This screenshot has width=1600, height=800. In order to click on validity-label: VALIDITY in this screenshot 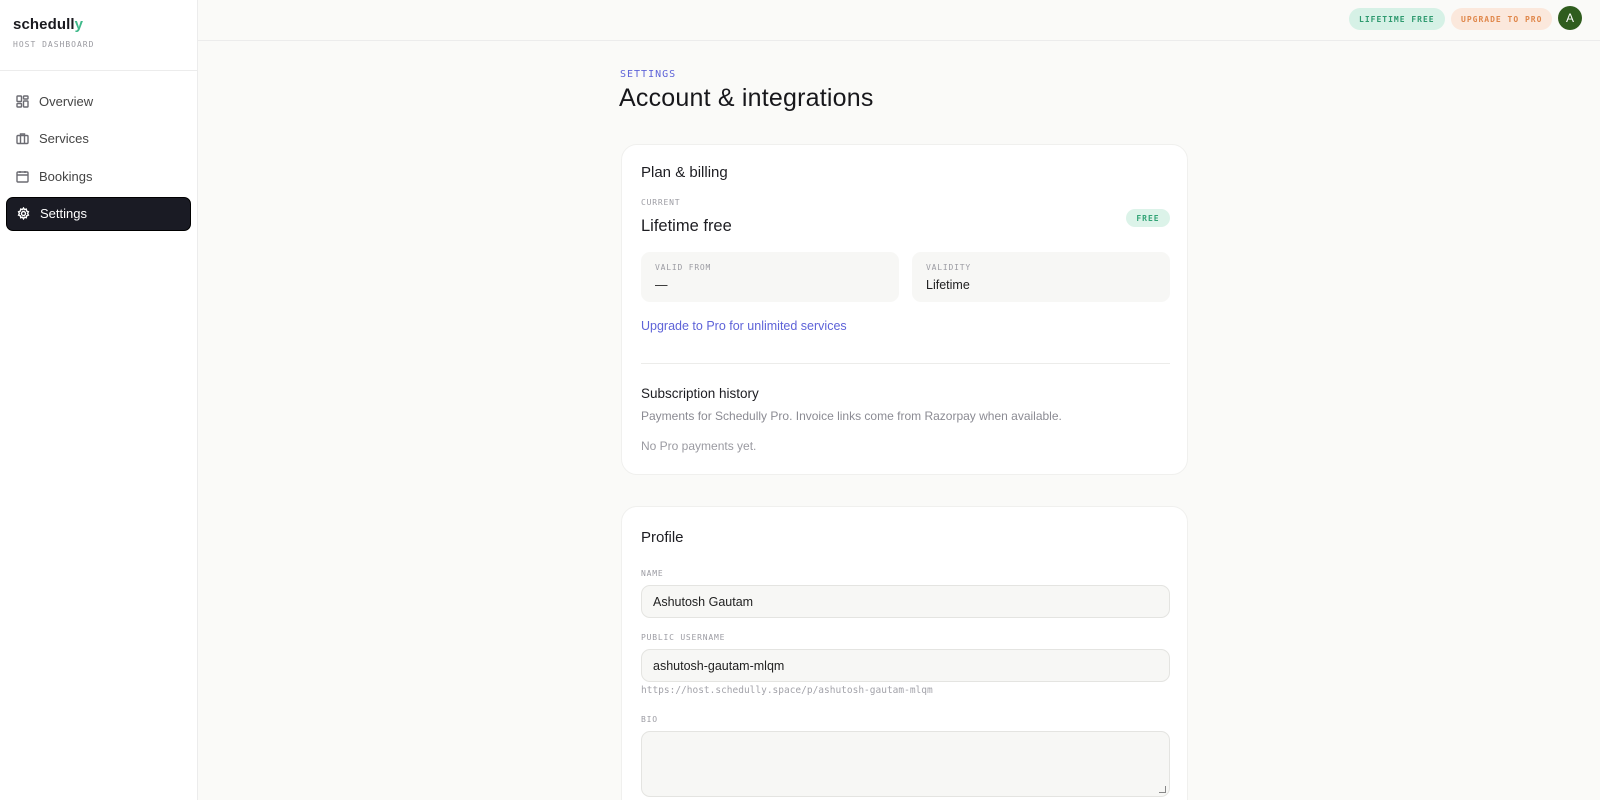, I will do `click(948, 267)`.